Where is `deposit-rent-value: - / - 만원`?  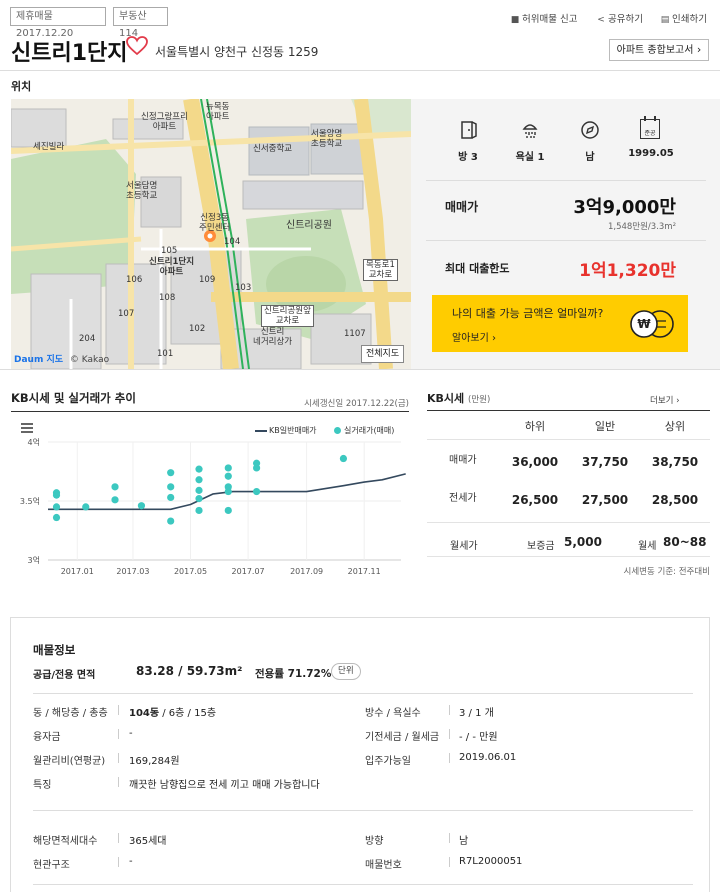 deposit-rent-value: - / - 만원 is located at coordinates (478, 737).